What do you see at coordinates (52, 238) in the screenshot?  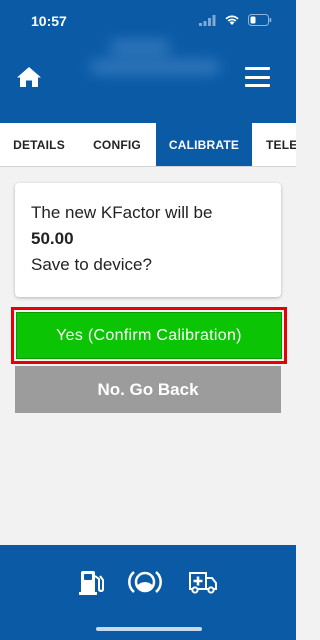 I see `kfactor-value: 50.00` at bounding box center [52, 238].